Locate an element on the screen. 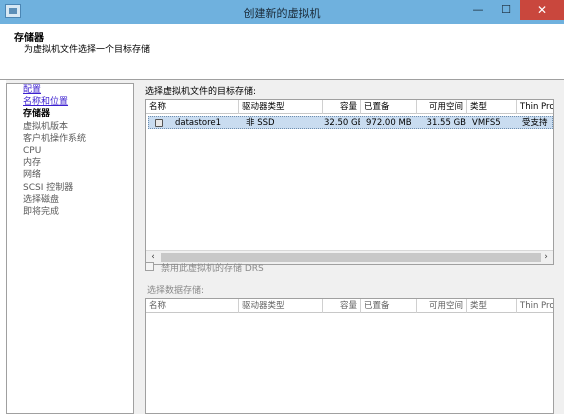 Image resolution: width=564 pixels, height=414 pixels. scroll-right-icon: › is located at coordinates (546, 257).